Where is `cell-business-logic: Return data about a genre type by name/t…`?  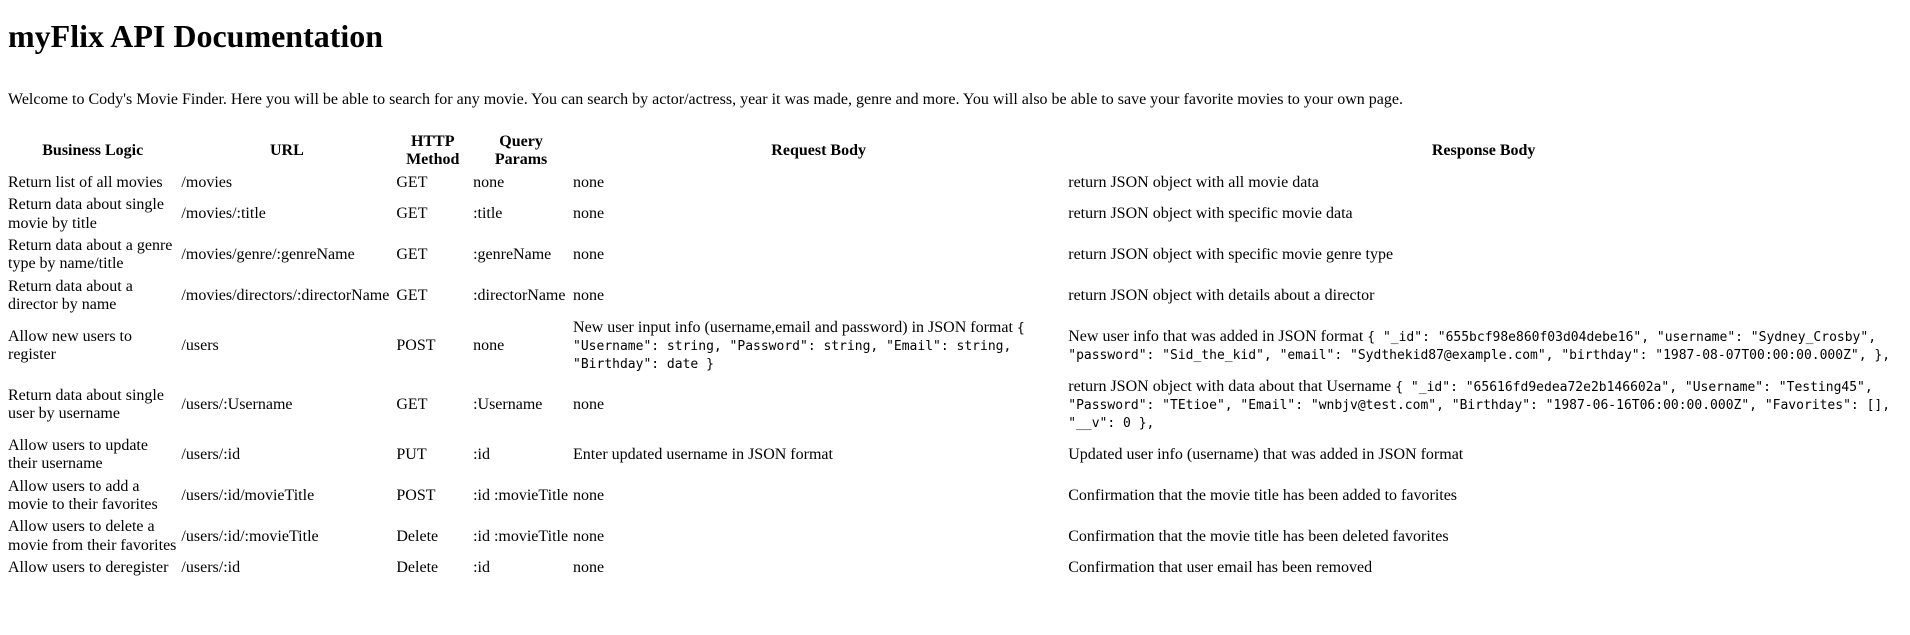 cell-business-logic: Return data about a genre type by name/t… is located at coordinates (90, 254).